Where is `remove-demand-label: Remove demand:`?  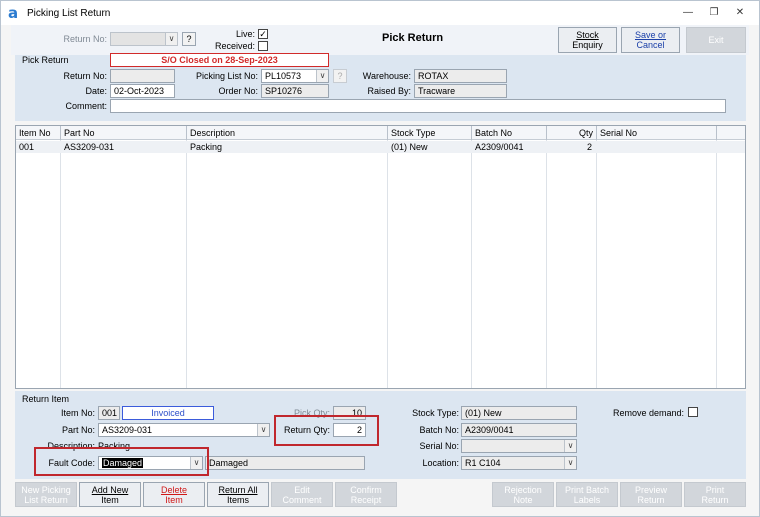 remove-demand-label: Remove demand: is located at coordinates (648, 413).